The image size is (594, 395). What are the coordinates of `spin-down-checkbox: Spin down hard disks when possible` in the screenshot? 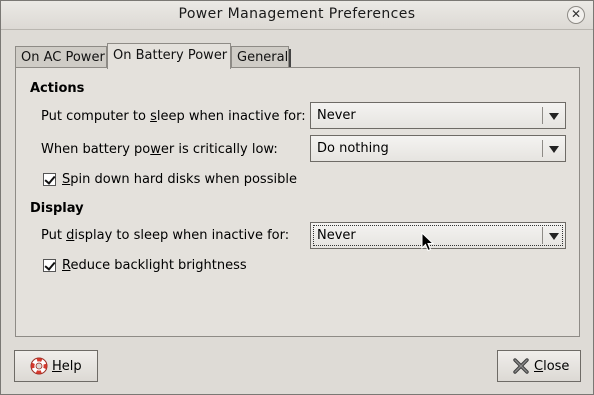 It's located at (170, 179).